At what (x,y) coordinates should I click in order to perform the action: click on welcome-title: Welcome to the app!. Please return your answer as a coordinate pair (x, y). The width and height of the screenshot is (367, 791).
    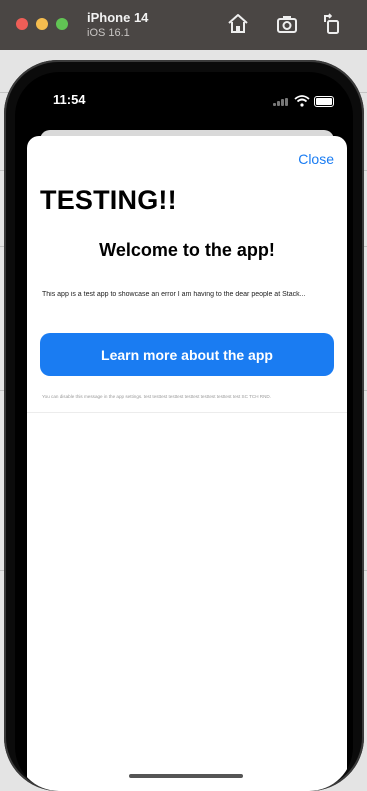
    Looking at the image, I should click on (187, 250).